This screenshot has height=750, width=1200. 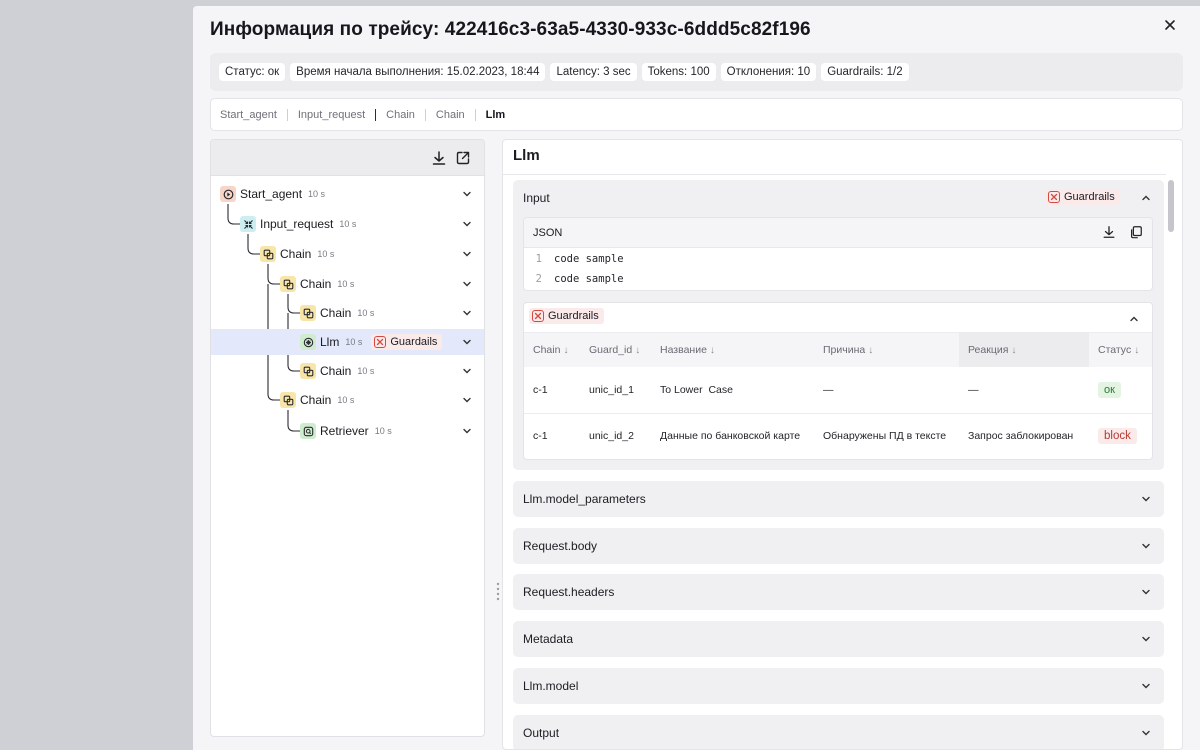 What do you see at coordinates (463, 158) in the screenshot?
I see `open-external-icon` at bounding box center [463, 158].